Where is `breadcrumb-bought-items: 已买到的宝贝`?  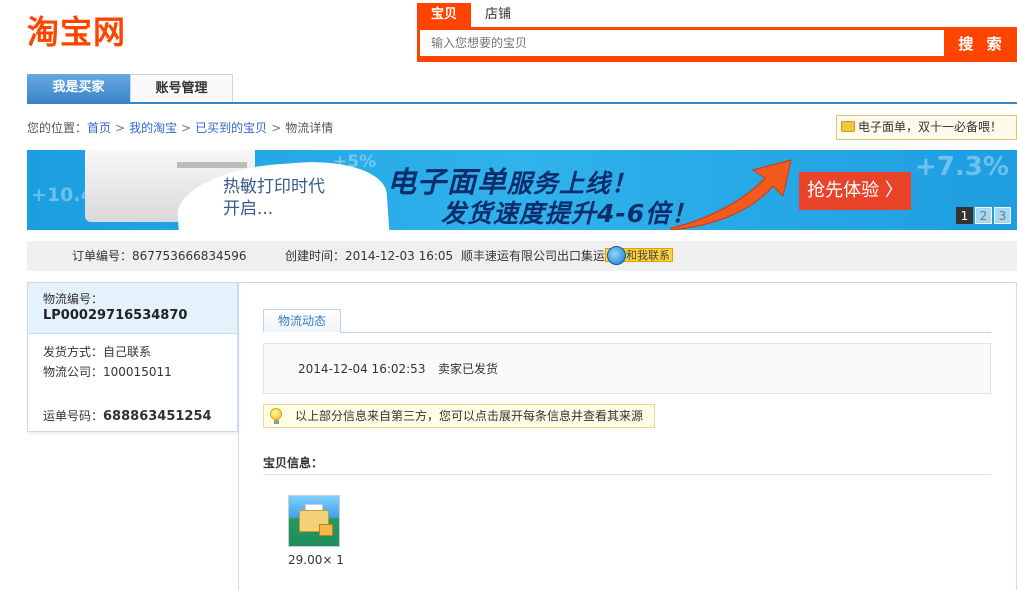
breadcrumb-bought-items: 已买到的宝贝 is located at coordinates (231, 128).